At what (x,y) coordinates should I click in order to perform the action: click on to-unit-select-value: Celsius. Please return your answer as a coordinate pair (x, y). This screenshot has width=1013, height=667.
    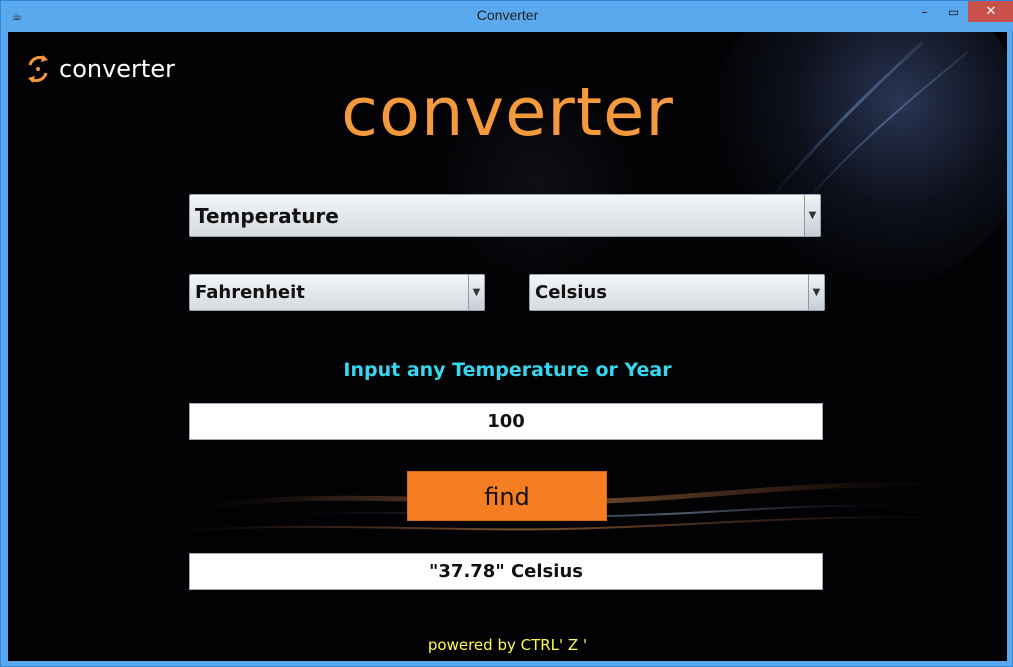
    Looking at the image, I should click on (571, 292).